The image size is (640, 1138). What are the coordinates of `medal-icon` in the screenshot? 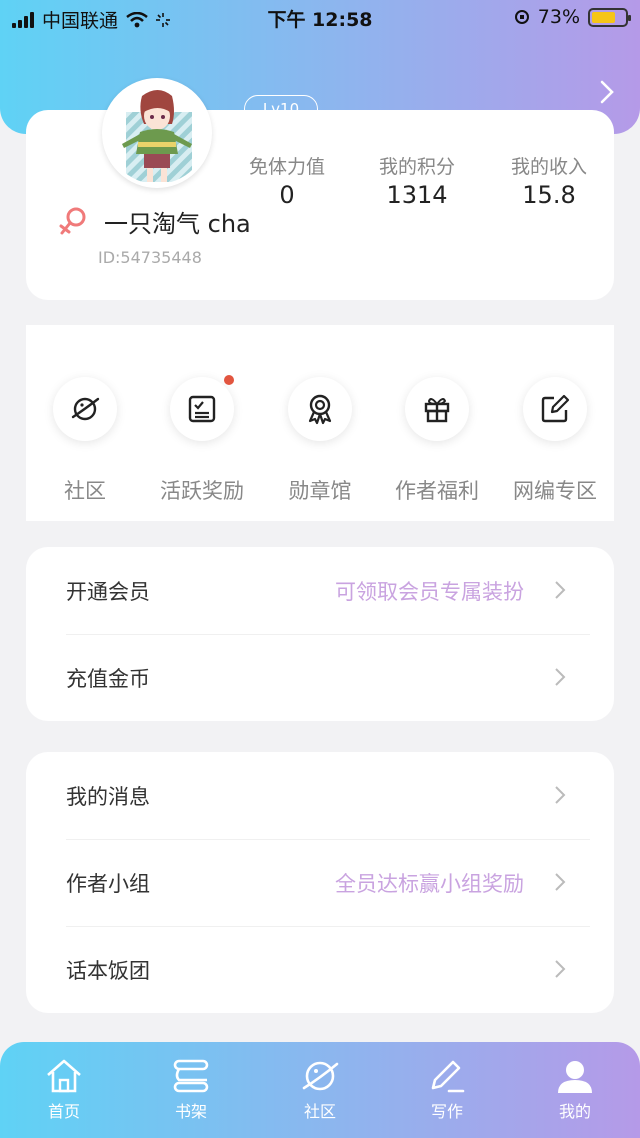 It's located at (320, 409).